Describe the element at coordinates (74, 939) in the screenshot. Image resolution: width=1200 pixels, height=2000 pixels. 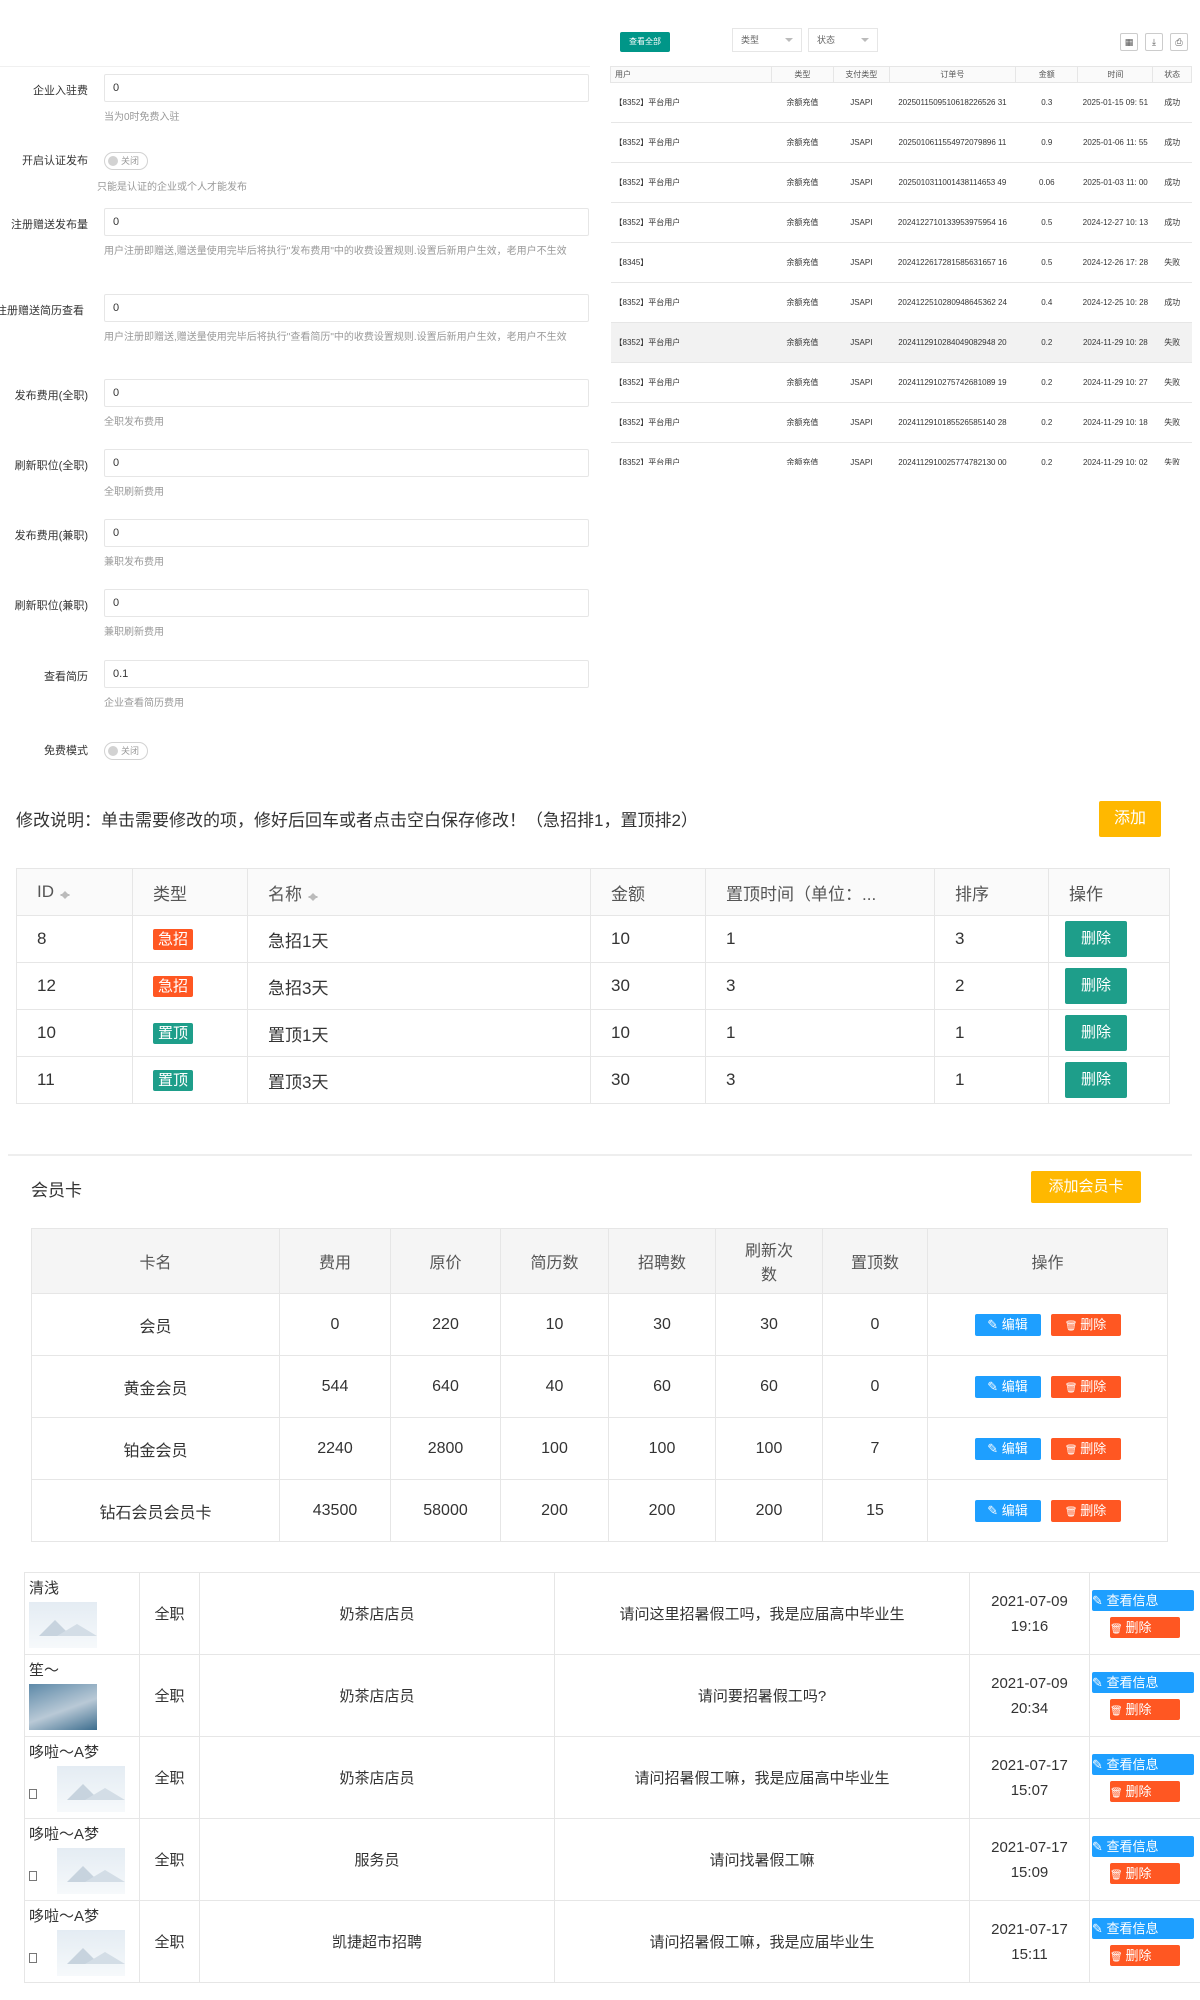
I see `cell-id: 8` at that location.